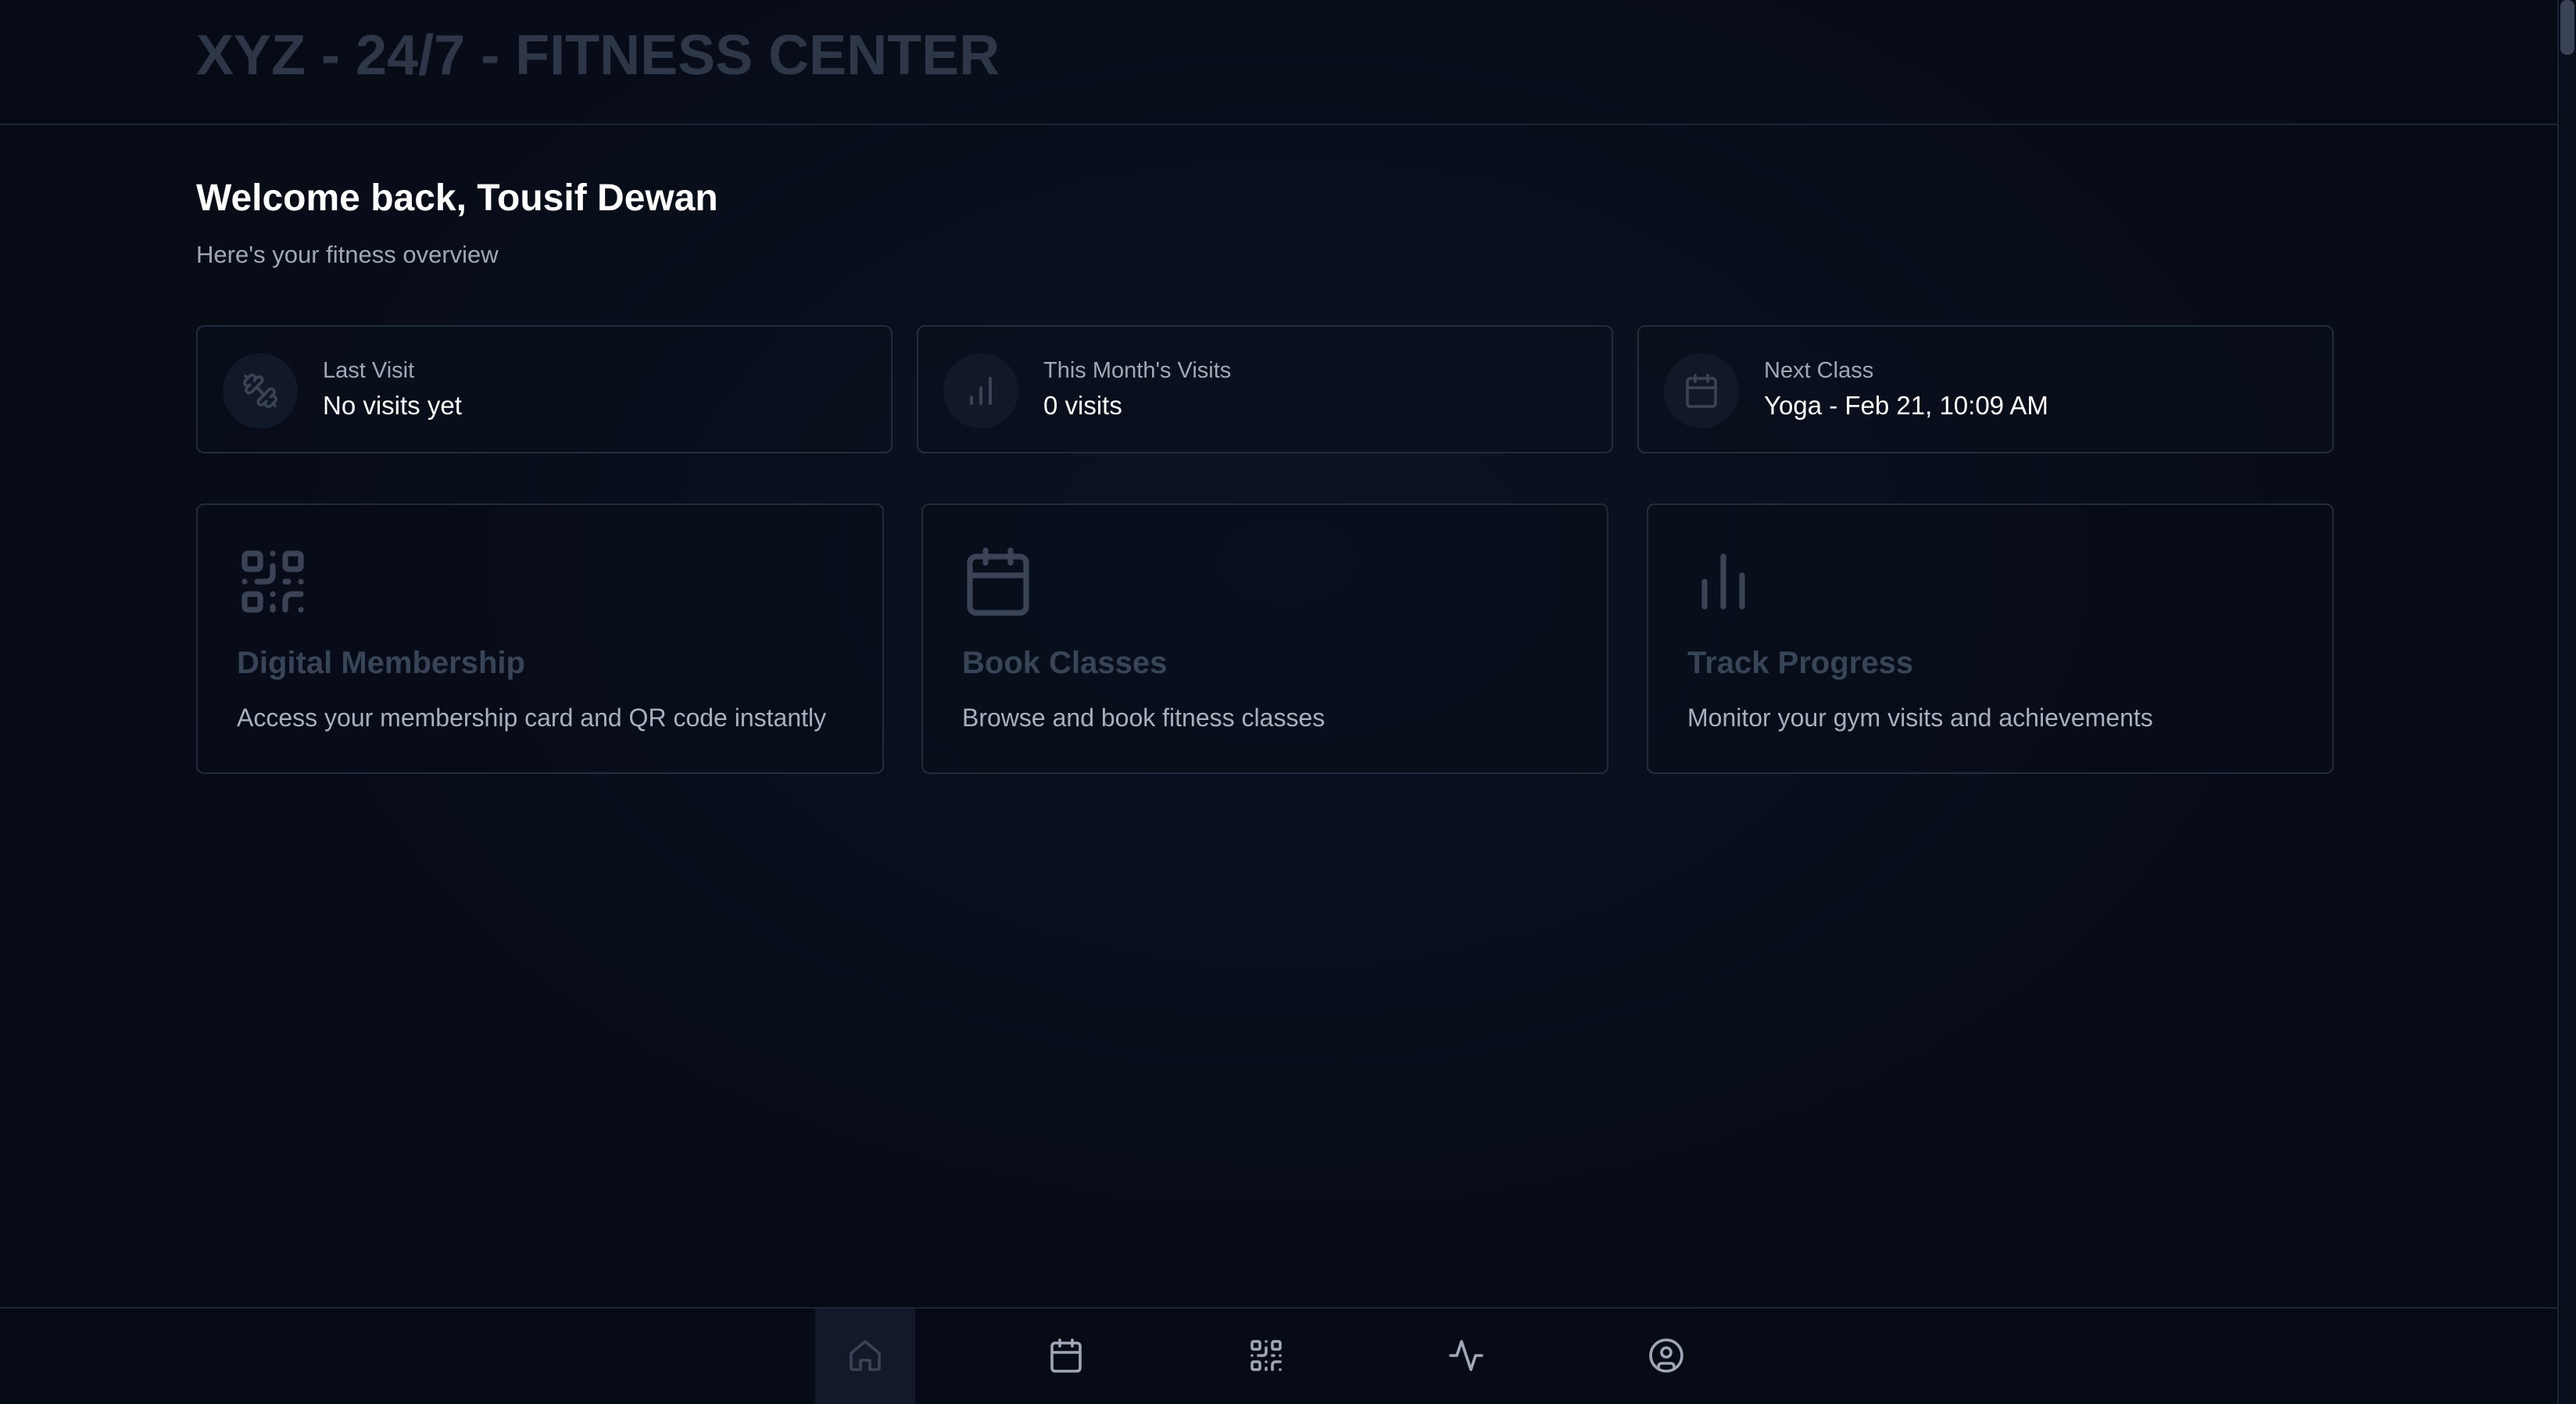  Describe the element at coordinates (347, 255) in the screenshot. I see `welcome-subtitle: Here's your fitness overview` at that location.